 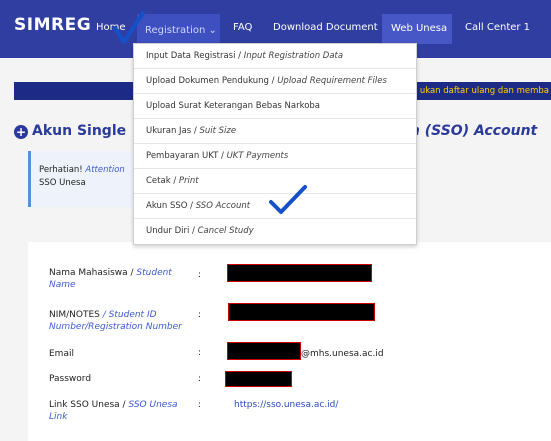 I want to click on redacted-name, so click(x=299, y=273).